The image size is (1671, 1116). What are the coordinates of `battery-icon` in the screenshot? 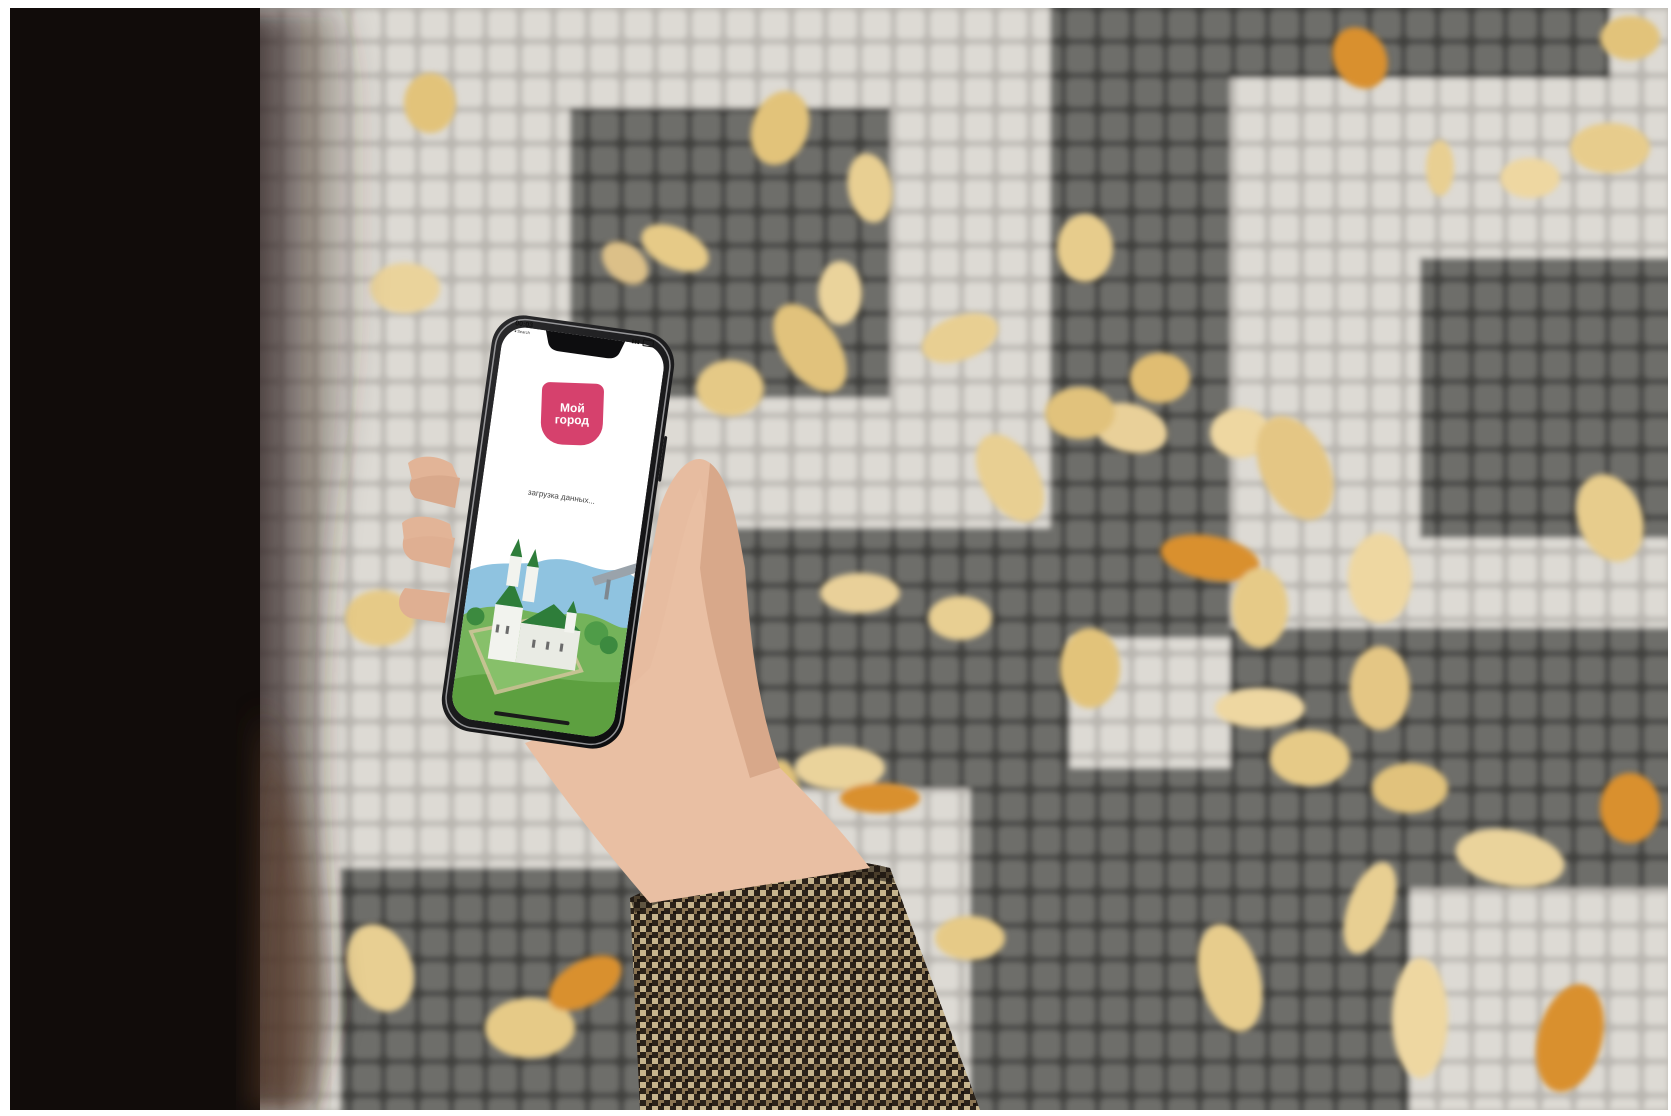 It's located at (648, 343).